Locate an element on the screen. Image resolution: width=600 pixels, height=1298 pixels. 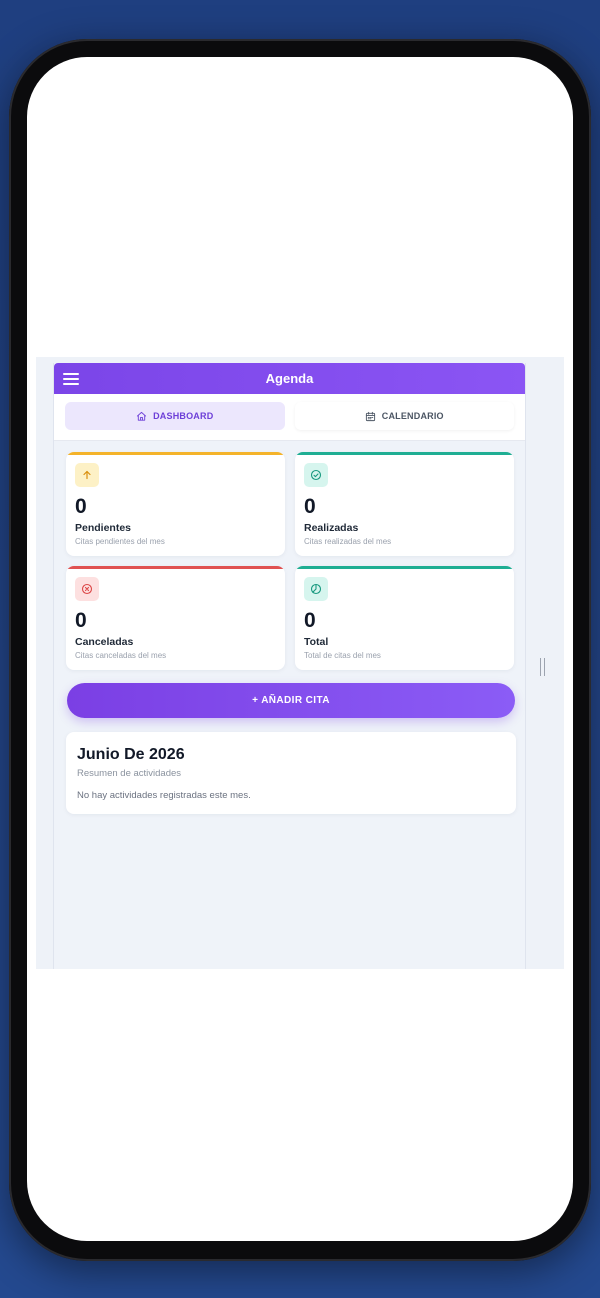
stat-card-realizadas: 0 Realizadas Citas realizadas del mes is located at coordinates (404, 504).